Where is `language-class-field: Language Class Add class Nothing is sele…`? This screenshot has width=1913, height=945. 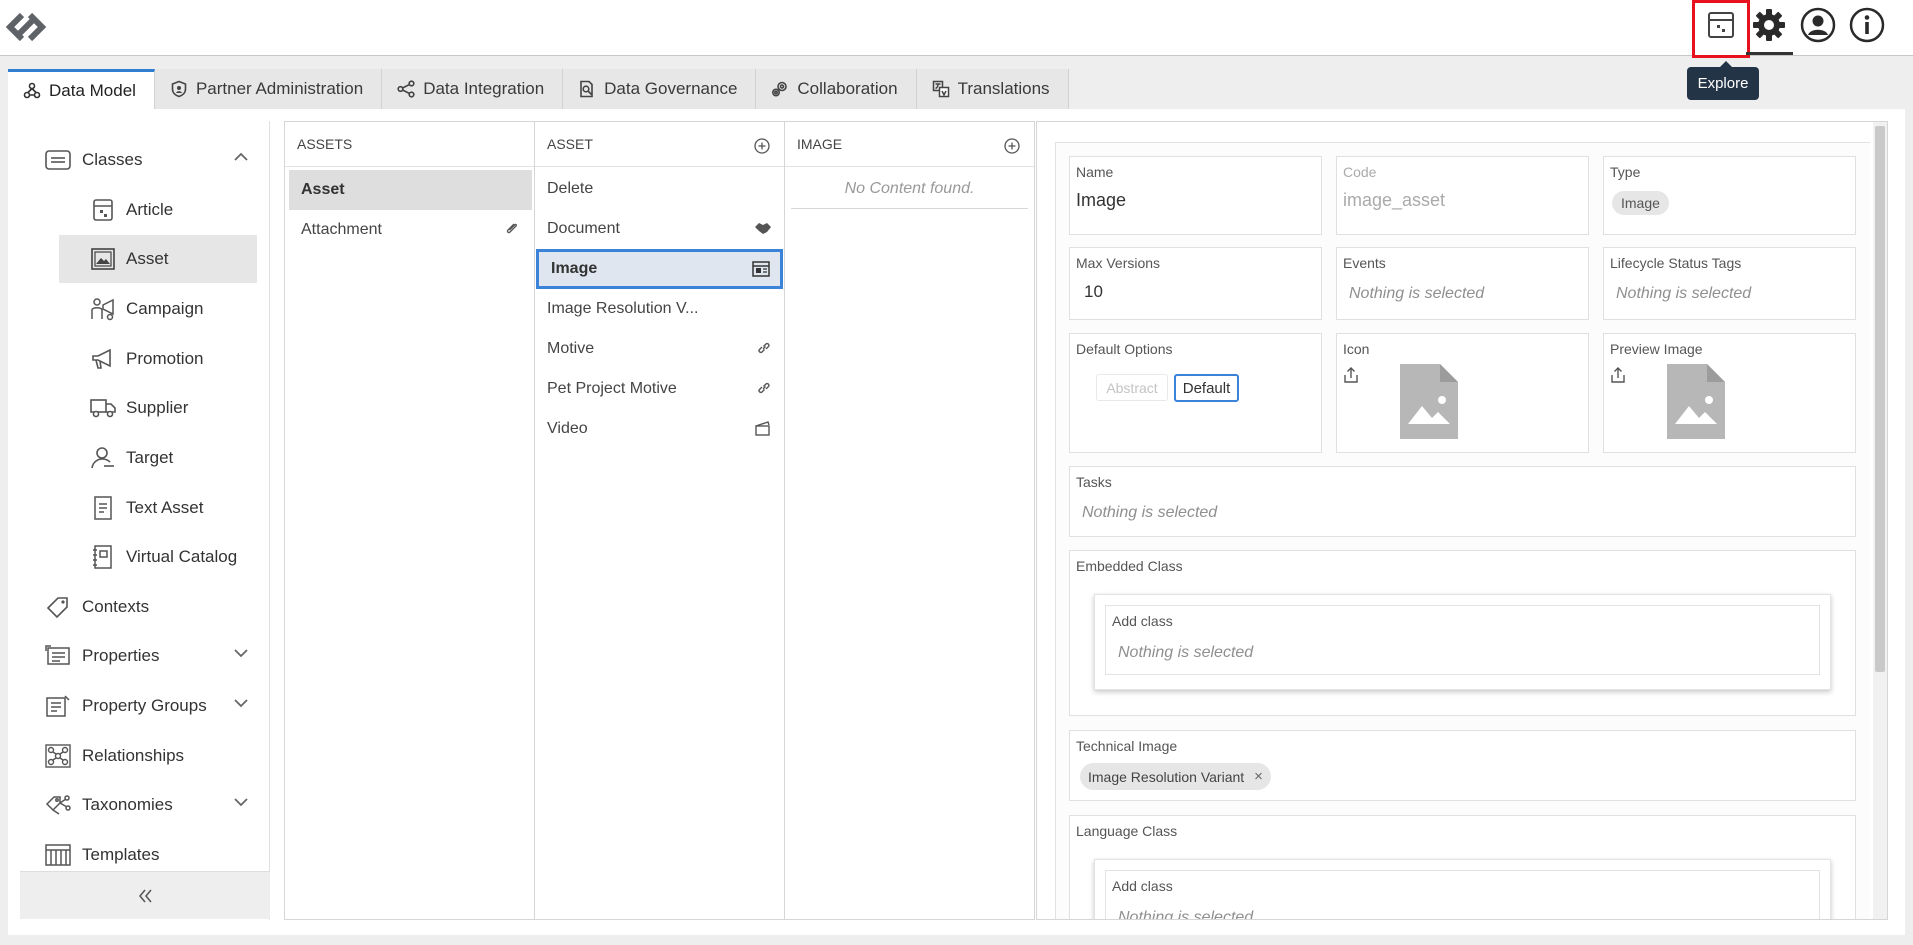 language-class-field: Language Class Add class Nothing is sele… is located at coordinates (1462, 867).